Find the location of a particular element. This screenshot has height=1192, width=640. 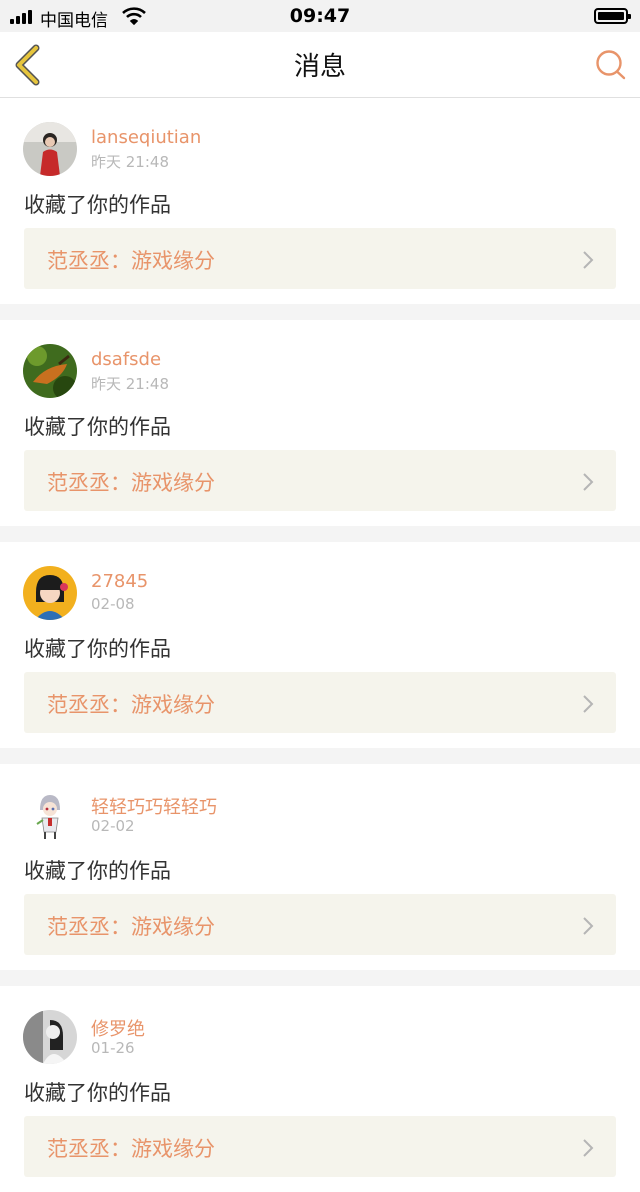

page-title: 消息 is located at coordinates (319, 67).